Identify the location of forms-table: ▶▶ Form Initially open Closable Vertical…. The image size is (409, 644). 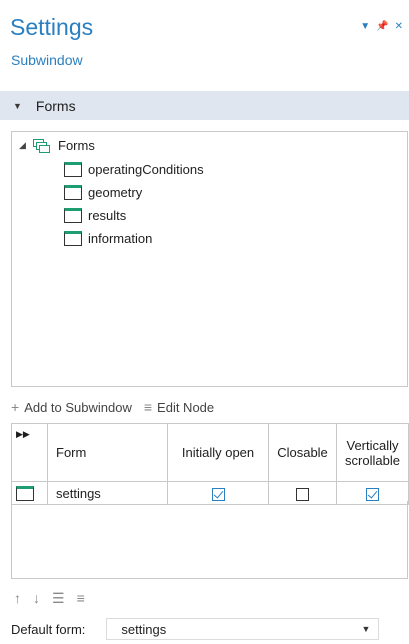
(210, 464).